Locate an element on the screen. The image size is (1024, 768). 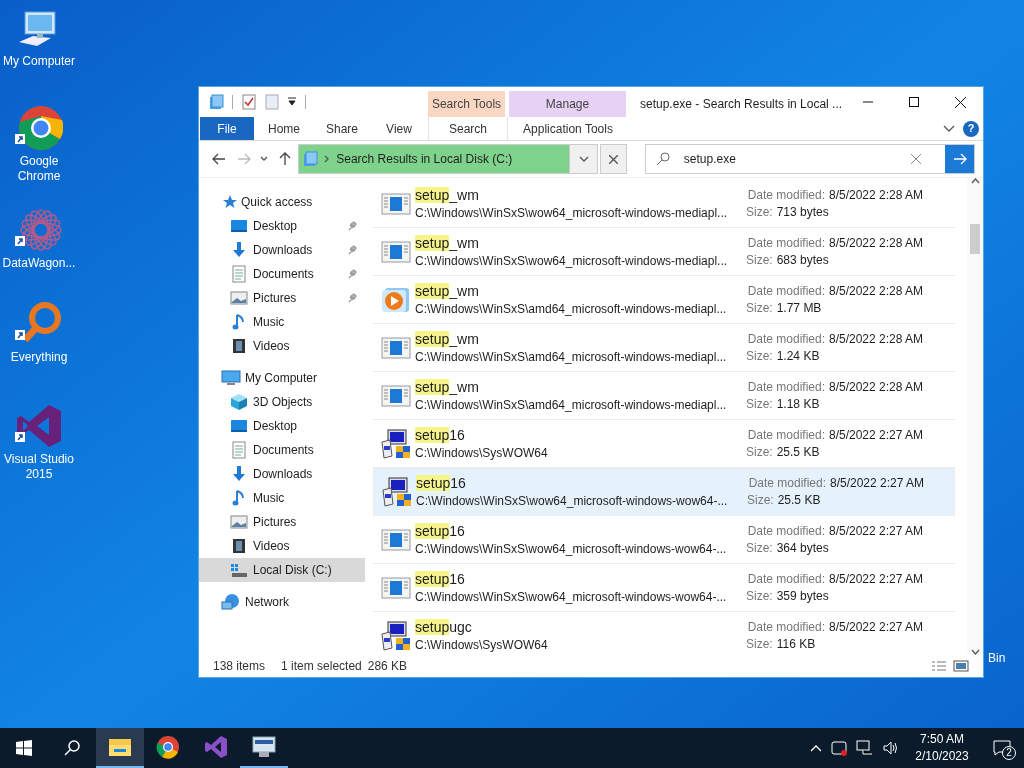
nav-item: Quick access is located at coordinates (277, 202).